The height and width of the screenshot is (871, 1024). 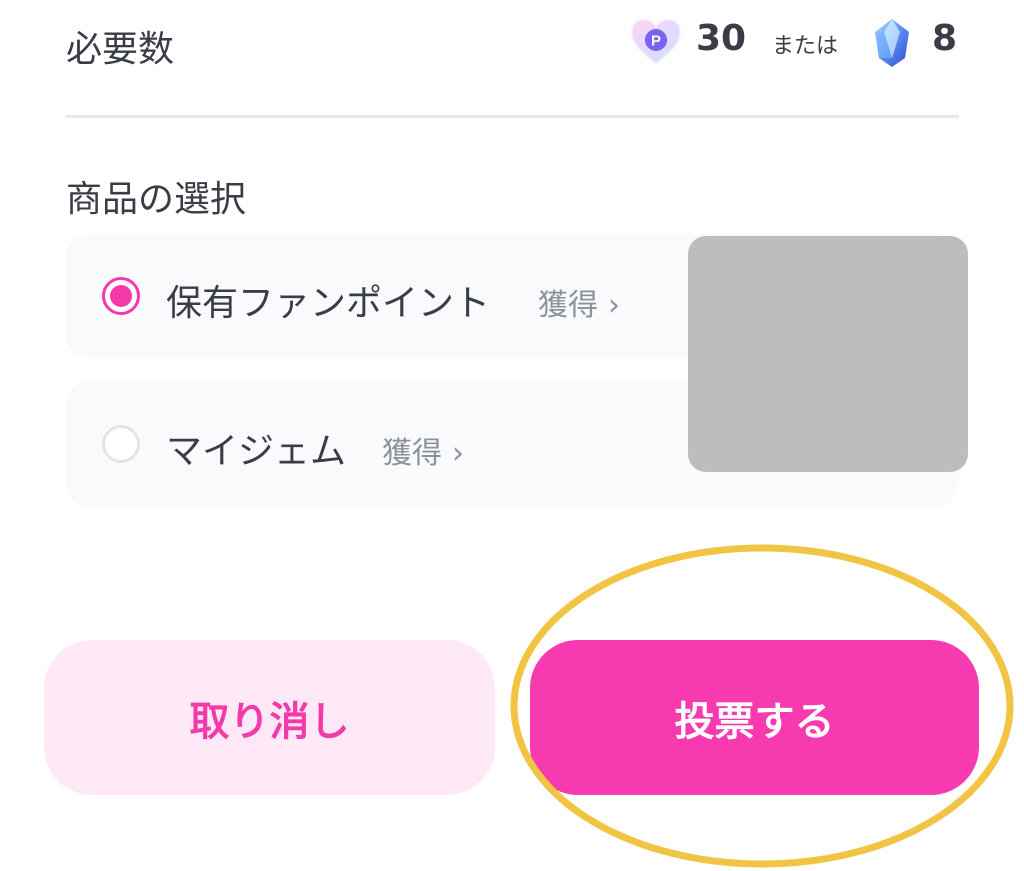 What do you see at coordinates (945, 38) in the screenshot?
I see `gems-required-value: 8` at bounding box center [945, 38].